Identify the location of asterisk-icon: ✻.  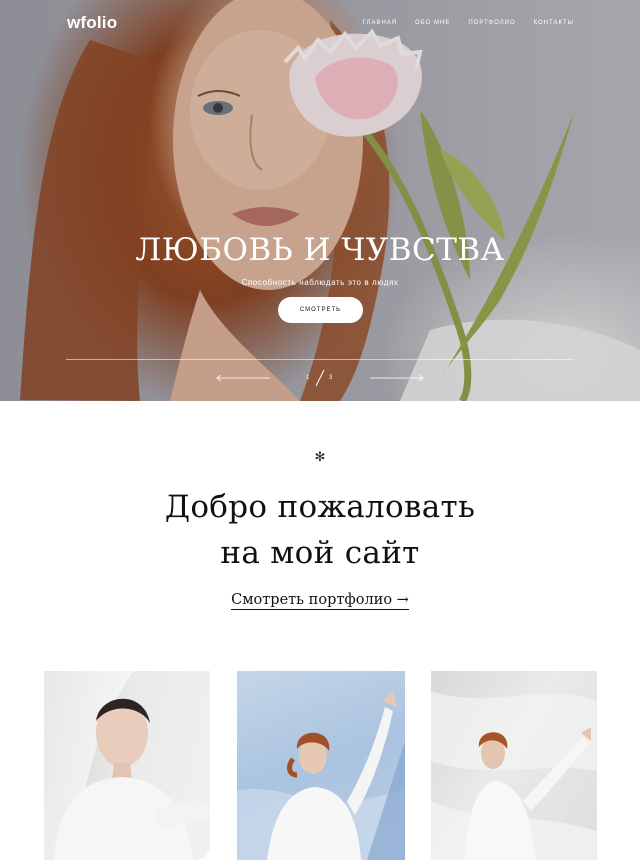
(320, 456).